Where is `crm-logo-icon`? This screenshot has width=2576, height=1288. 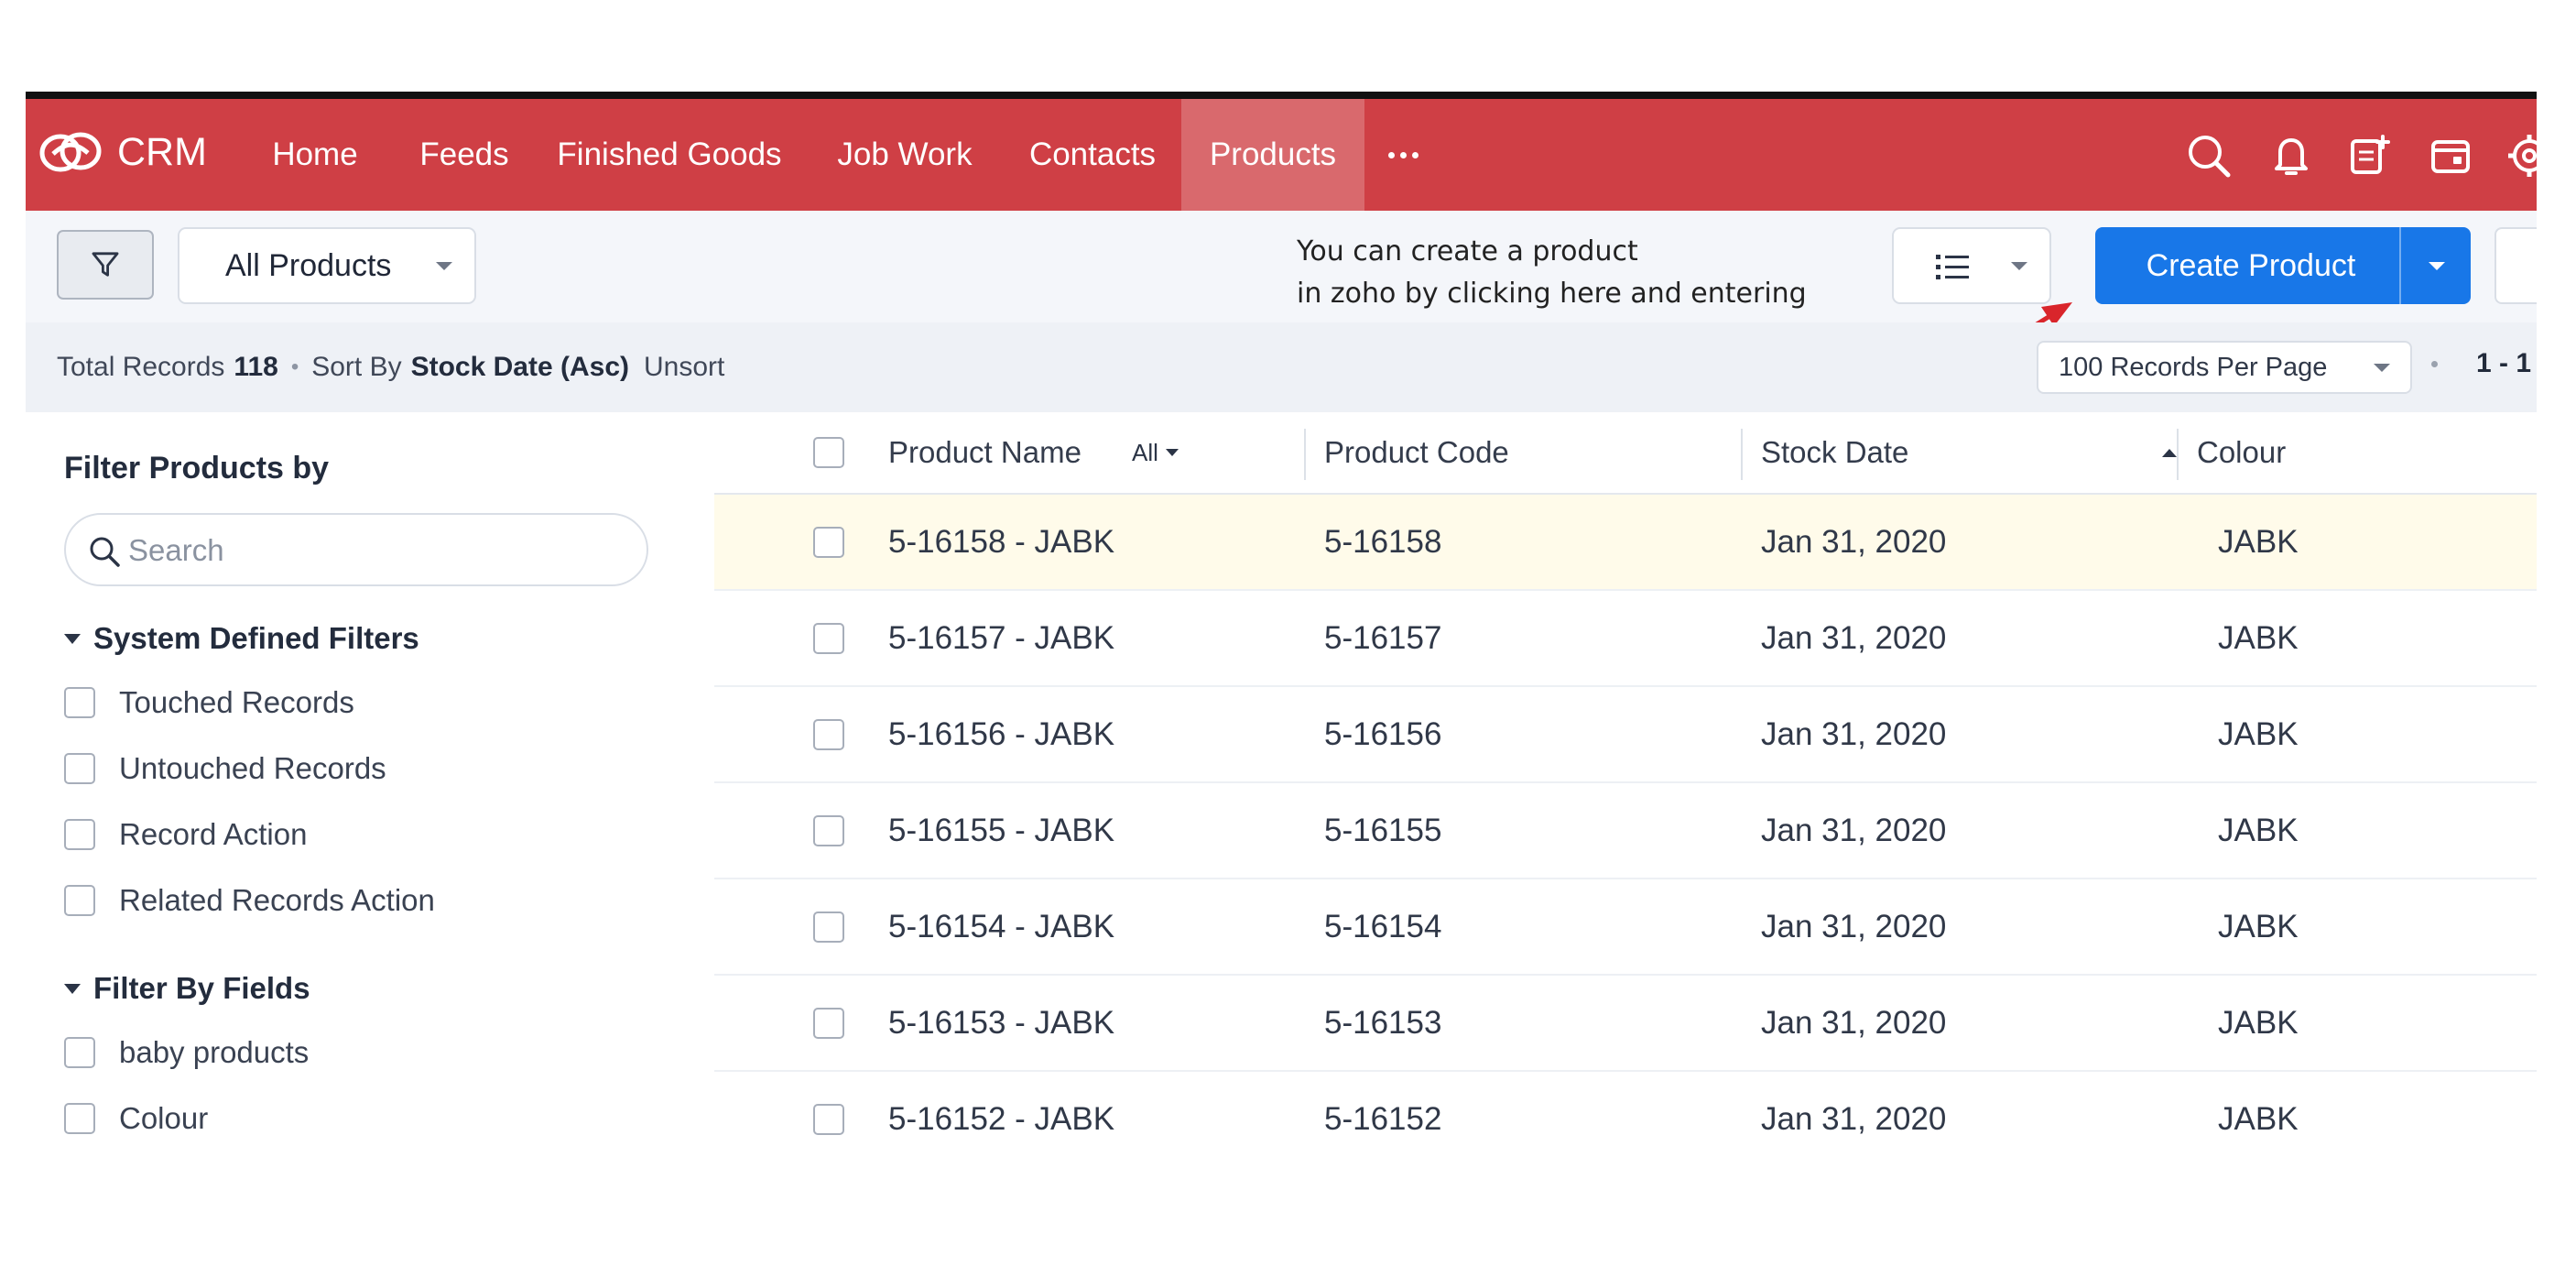 crm-logo-icon is located at coordinates (70, 152).